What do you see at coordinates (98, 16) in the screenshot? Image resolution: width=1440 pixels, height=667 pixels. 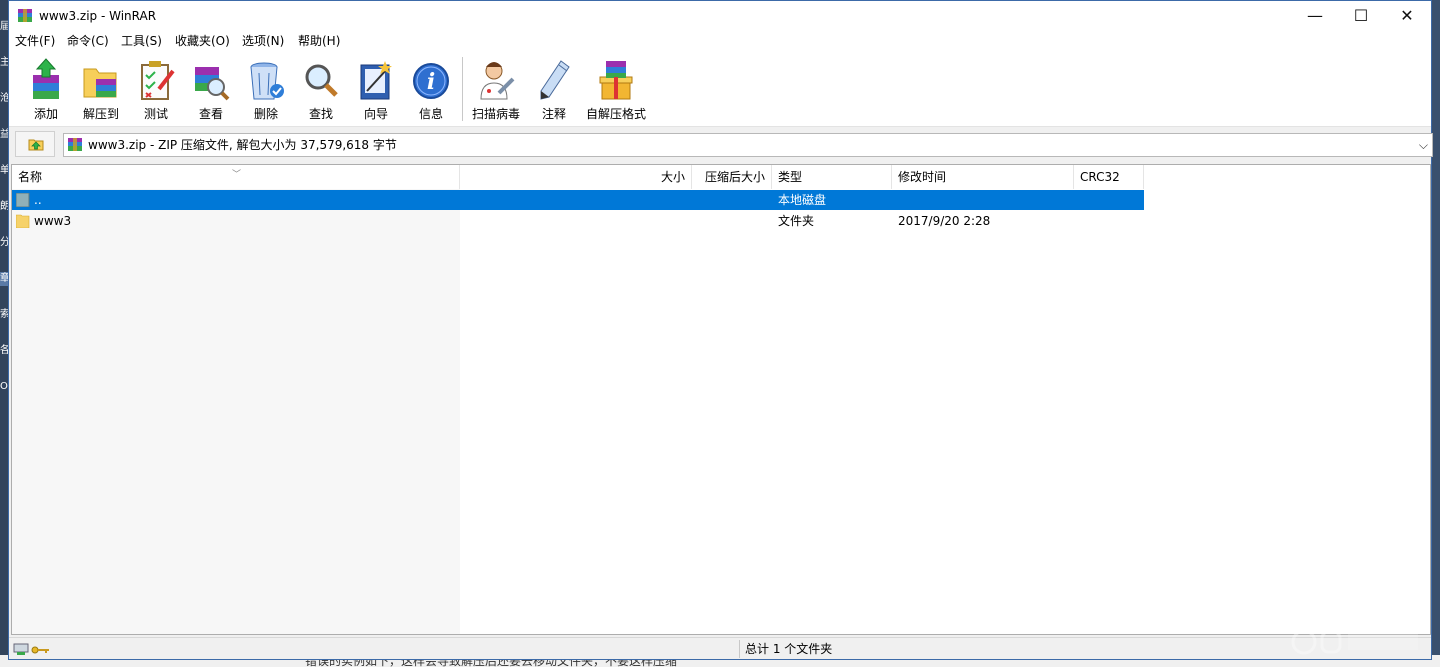 I see `window-title: www3.zip - WinRAR` at bounding box center [98, 16].